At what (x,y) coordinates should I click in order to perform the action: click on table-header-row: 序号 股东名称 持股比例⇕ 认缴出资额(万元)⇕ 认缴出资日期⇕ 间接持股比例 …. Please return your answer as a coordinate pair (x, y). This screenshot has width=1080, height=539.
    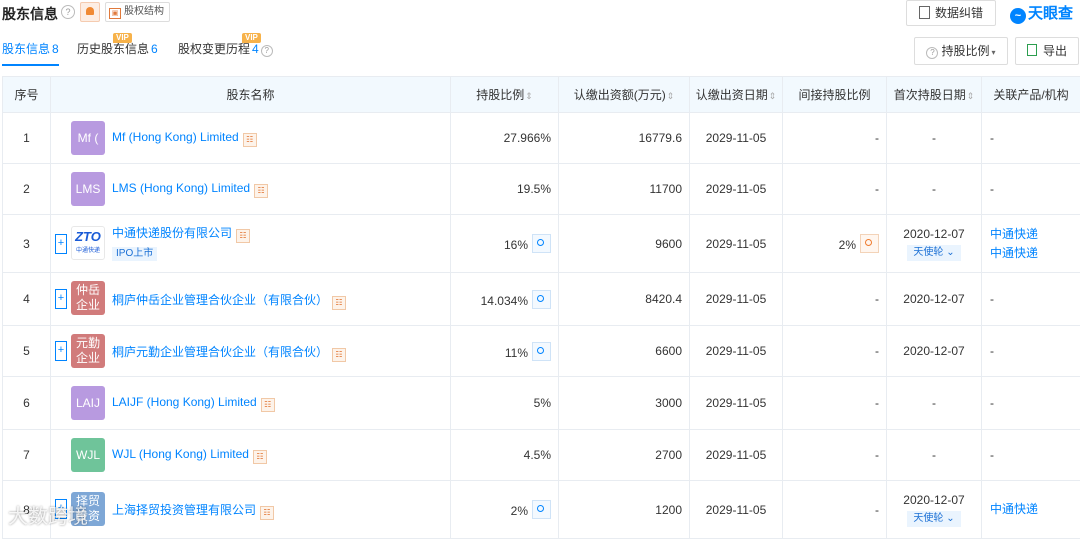
    Looking at the image, I should click on (541, 95).